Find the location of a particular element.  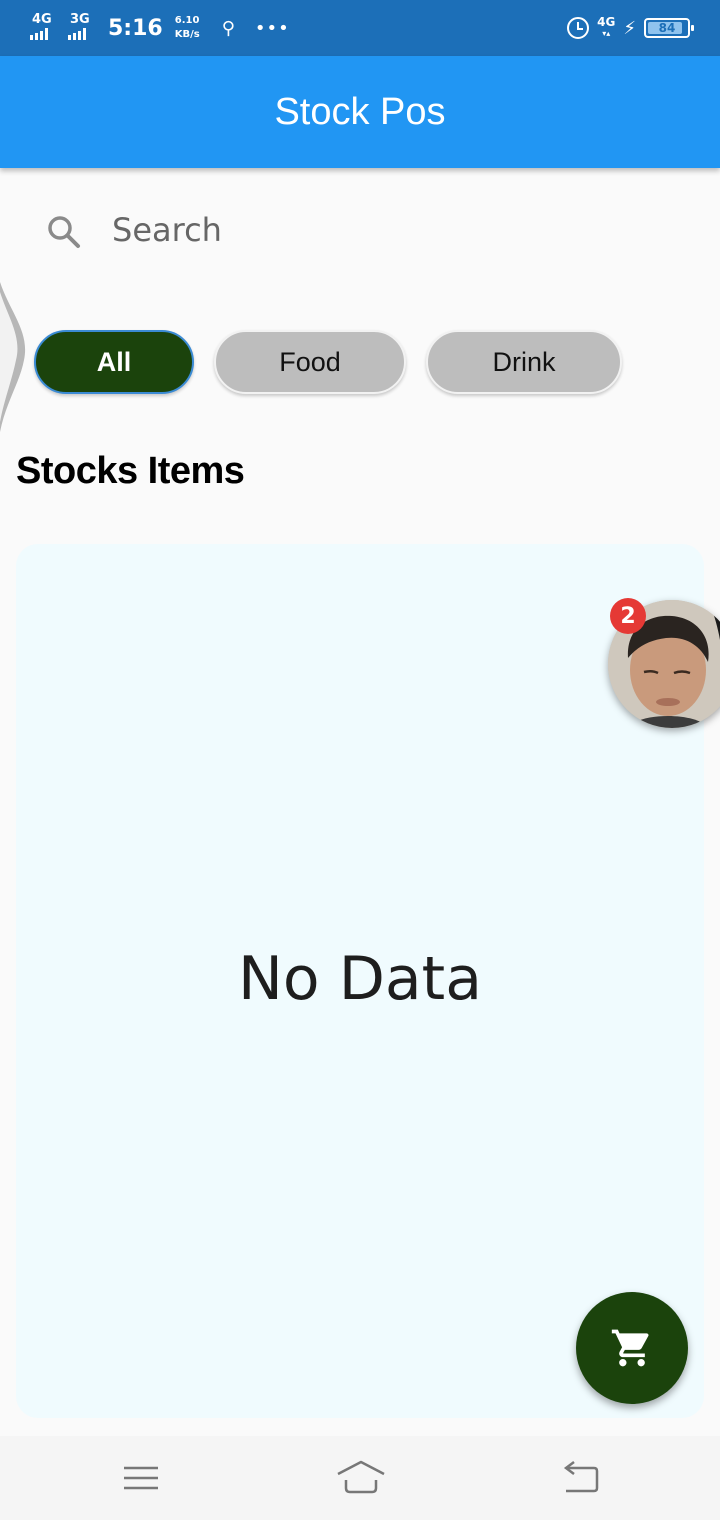

category-chip-drink: Drink is located at coordinates (524, 362).